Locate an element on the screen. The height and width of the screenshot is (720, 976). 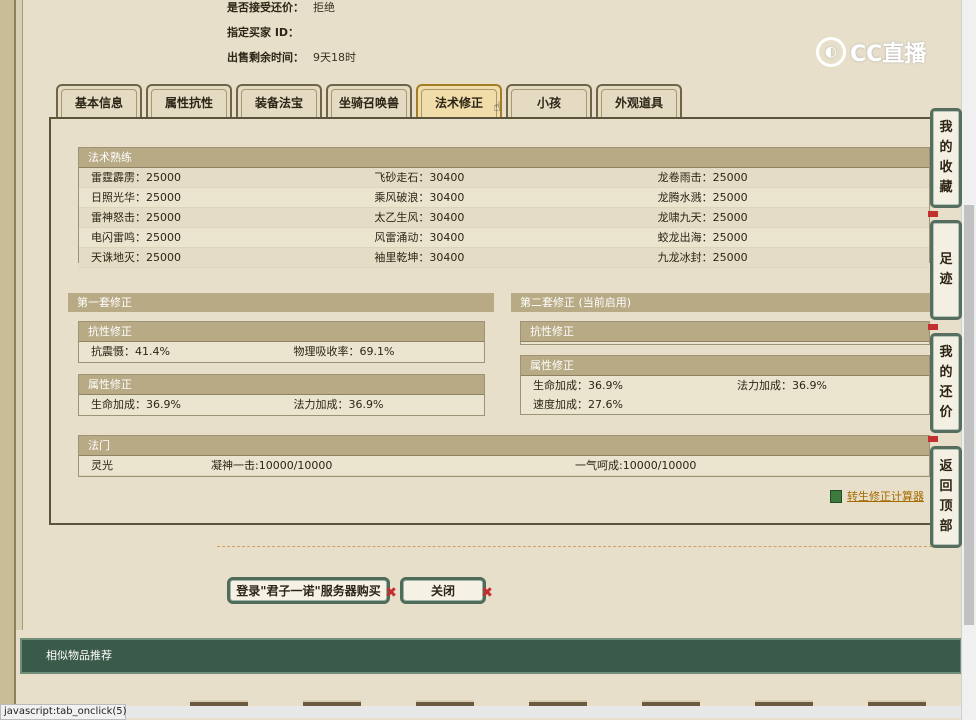
status-bar-url: javascript:tab_onclick(5); is located at coordinates (65, 712).